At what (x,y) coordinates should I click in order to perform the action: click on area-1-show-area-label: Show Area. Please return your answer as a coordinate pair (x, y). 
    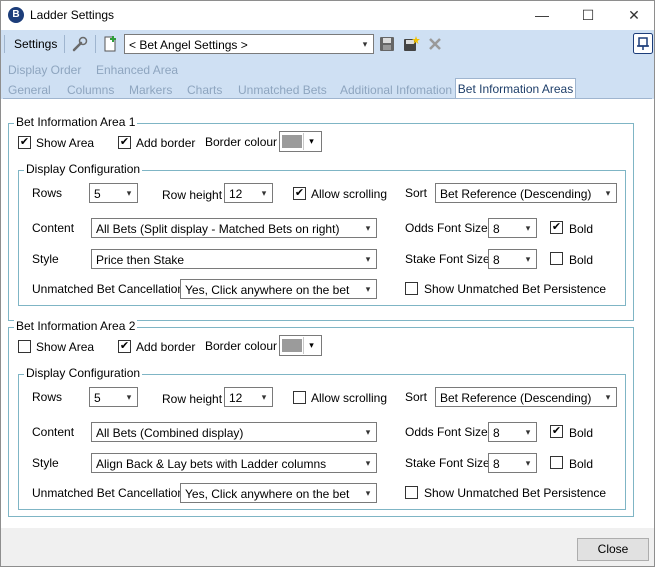
    Looking at the image, I should click on (65, 143).